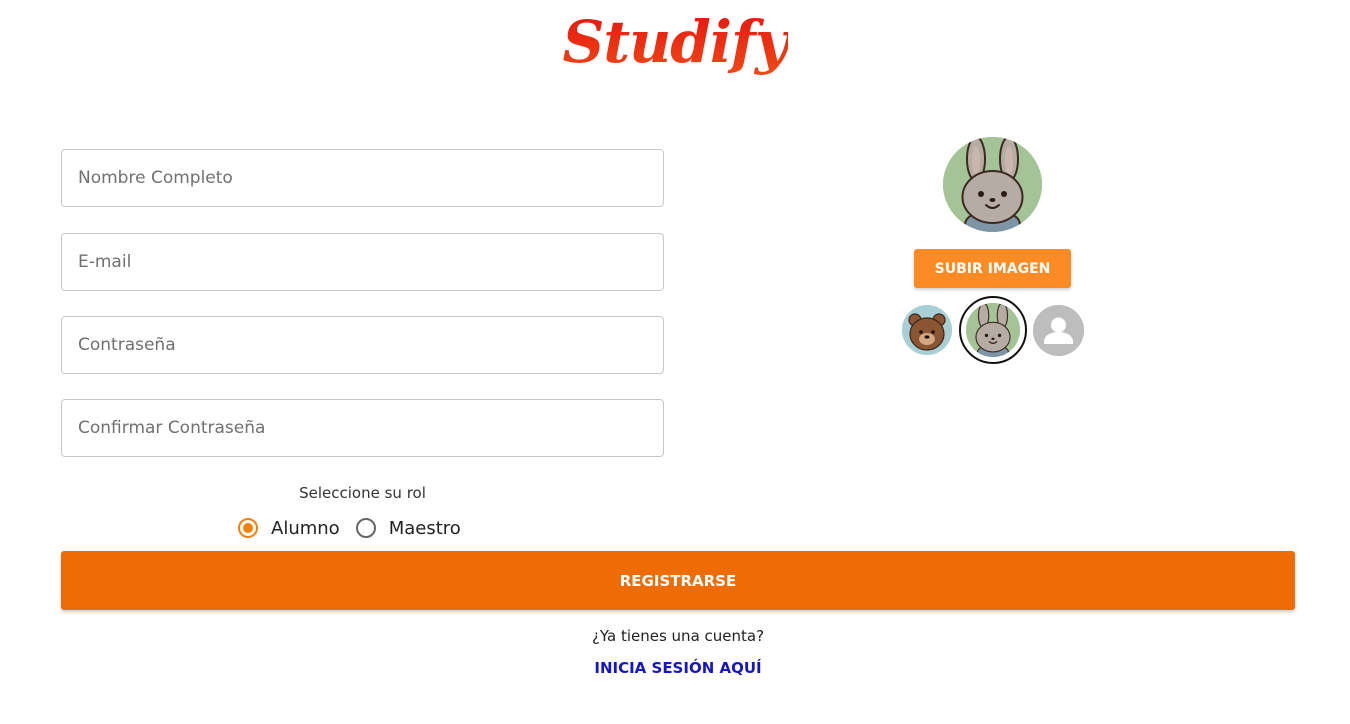 The width and height of the screenshot is (1350, 724). I want to click on full-name-field, so click(362, 178).